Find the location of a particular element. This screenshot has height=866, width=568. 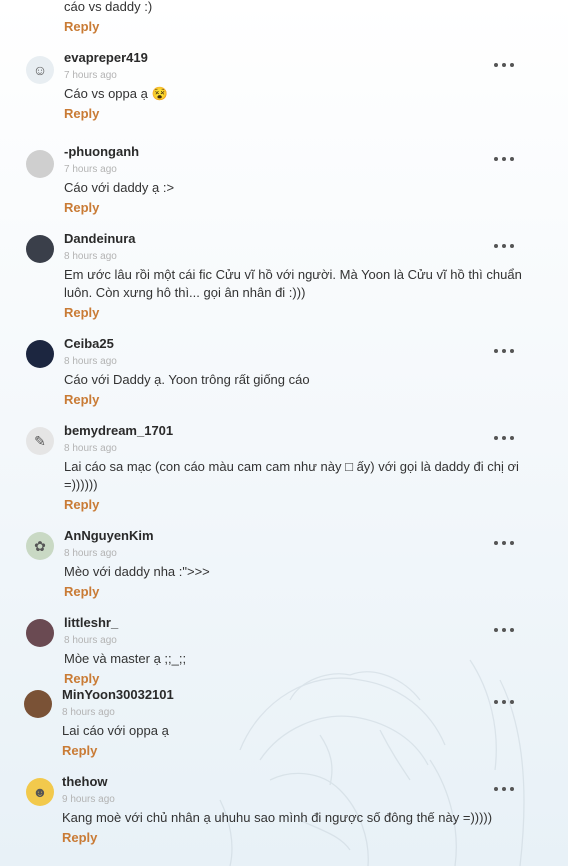

avatar: ✿ is located at coordinates (40, 546).